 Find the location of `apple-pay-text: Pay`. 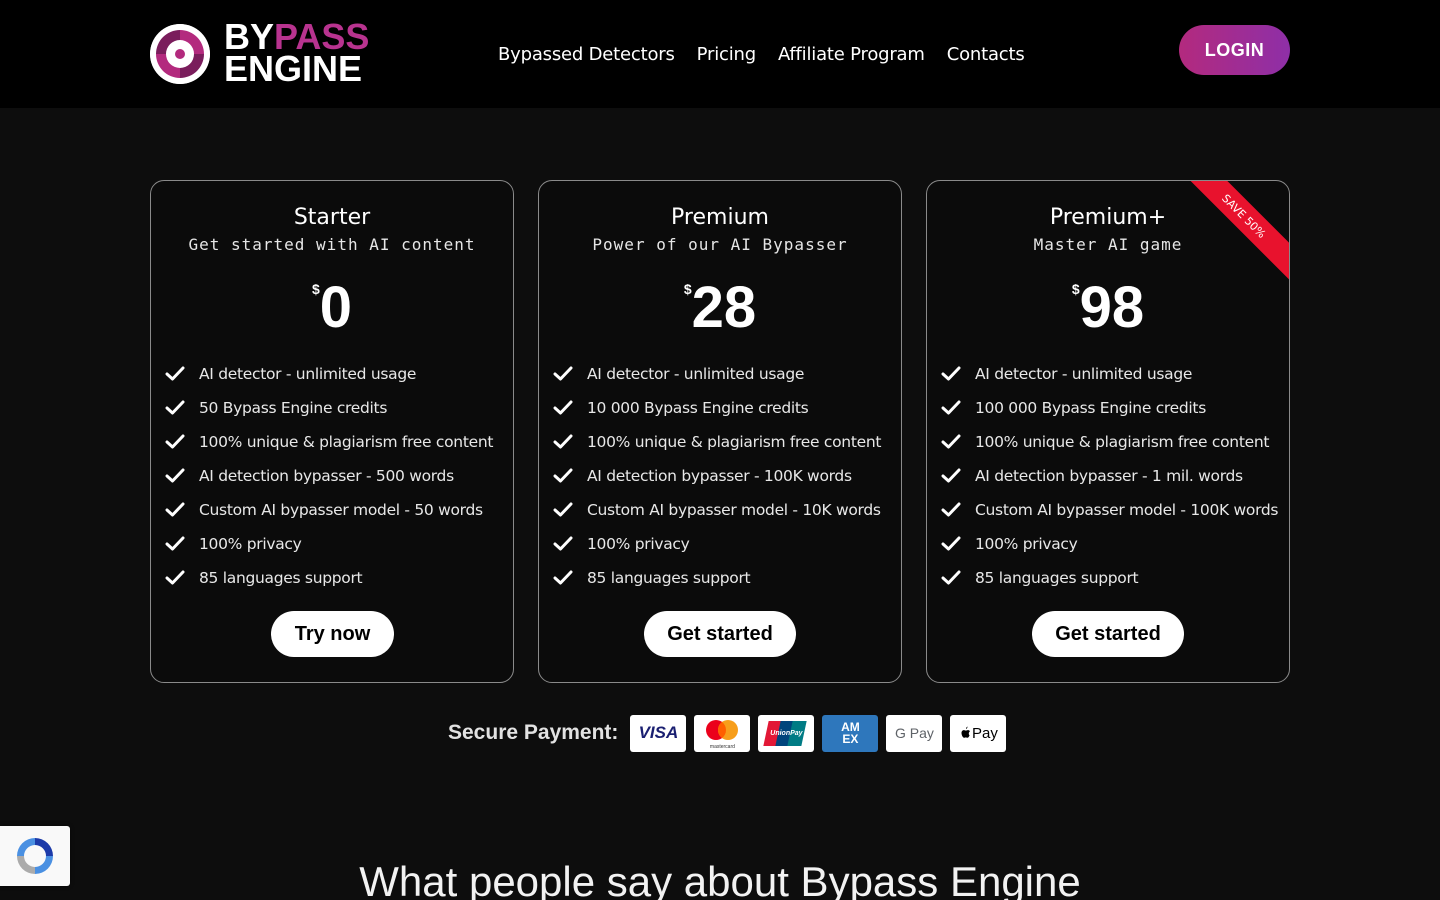

apple-pay-text: Pay is located at coordinates (984, 733).